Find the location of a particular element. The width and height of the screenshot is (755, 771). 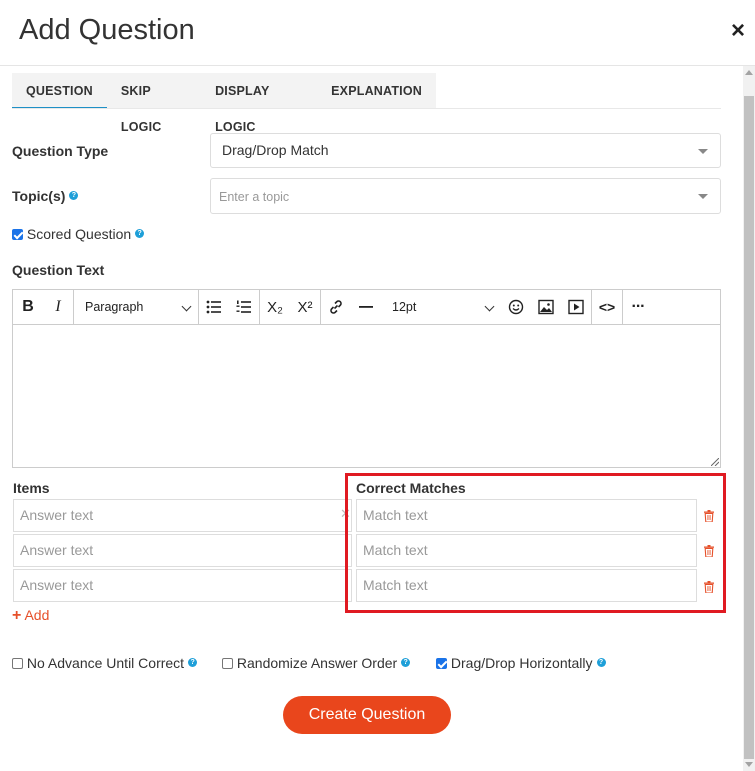

drag-horizontal-label: Drag/Drop Horizontally is located at coordinates (521, 663).